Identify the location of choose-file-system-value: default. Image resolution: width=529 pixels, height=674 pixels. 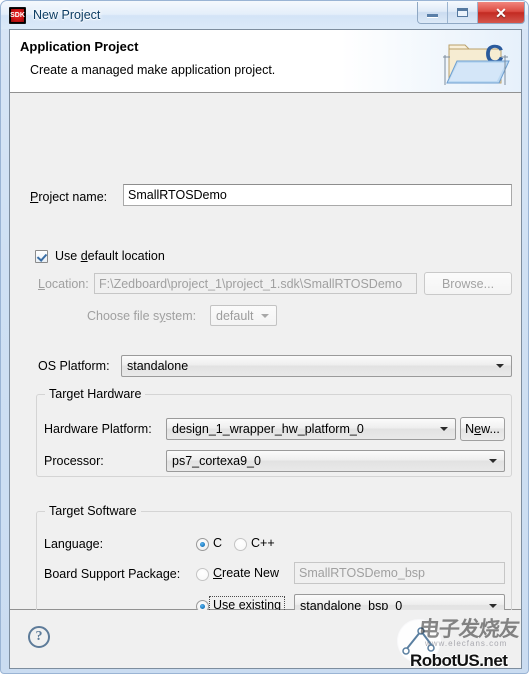
(235, 315).